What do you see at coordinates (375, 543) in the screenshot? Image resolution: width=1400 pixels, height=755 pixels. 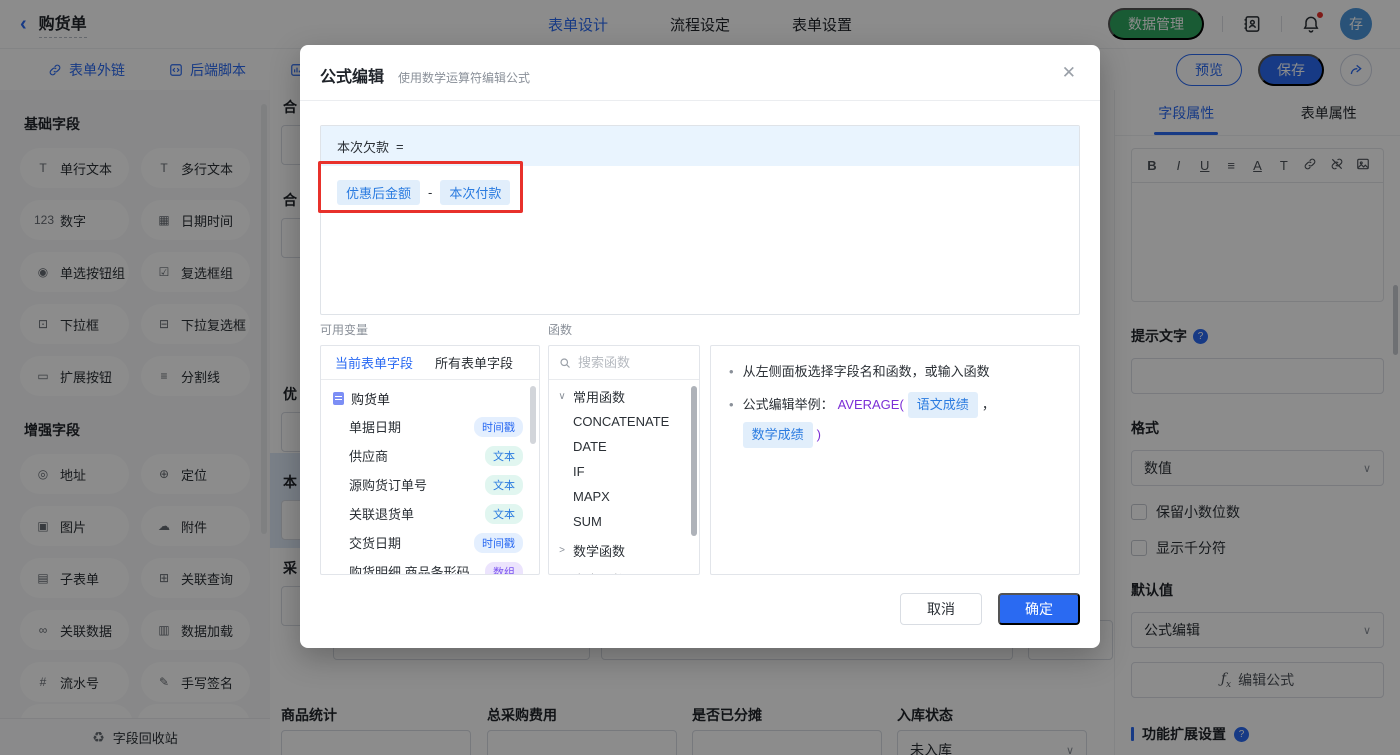 I see `variable-field-name: 交货日期` at bounding box center [375, 543].